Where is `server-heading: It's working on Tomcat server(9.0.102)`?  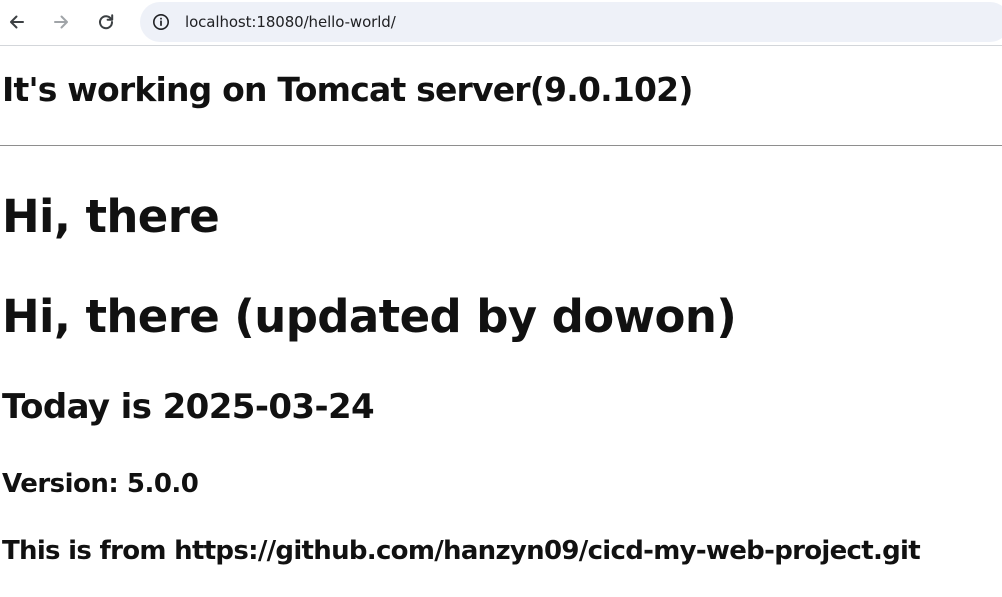 server-heading: It's working on Tomcat server(9.0.102) is located at coordinates (347, 89).